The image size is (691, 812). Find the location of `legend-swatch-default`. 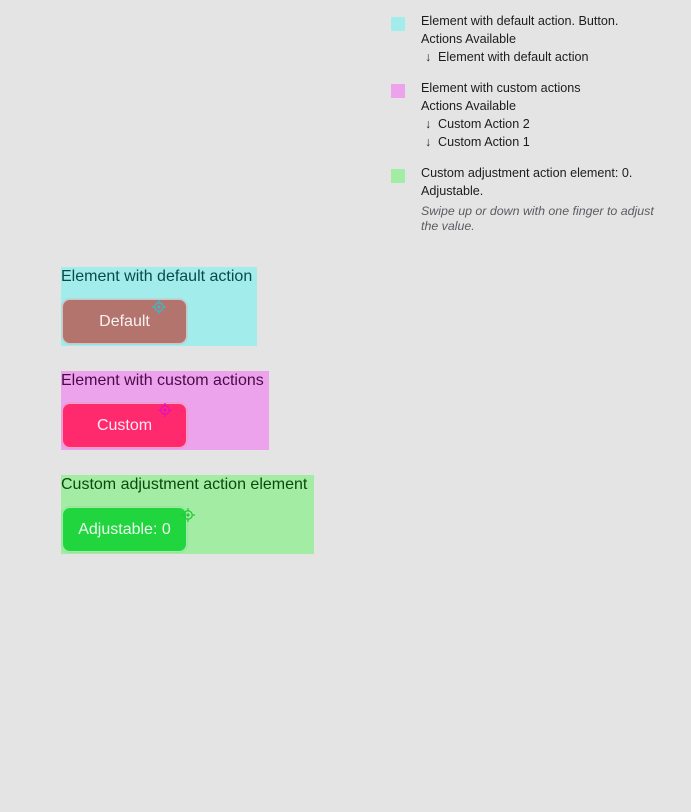

legend-swatch-default is located at coordinates (398, 24).